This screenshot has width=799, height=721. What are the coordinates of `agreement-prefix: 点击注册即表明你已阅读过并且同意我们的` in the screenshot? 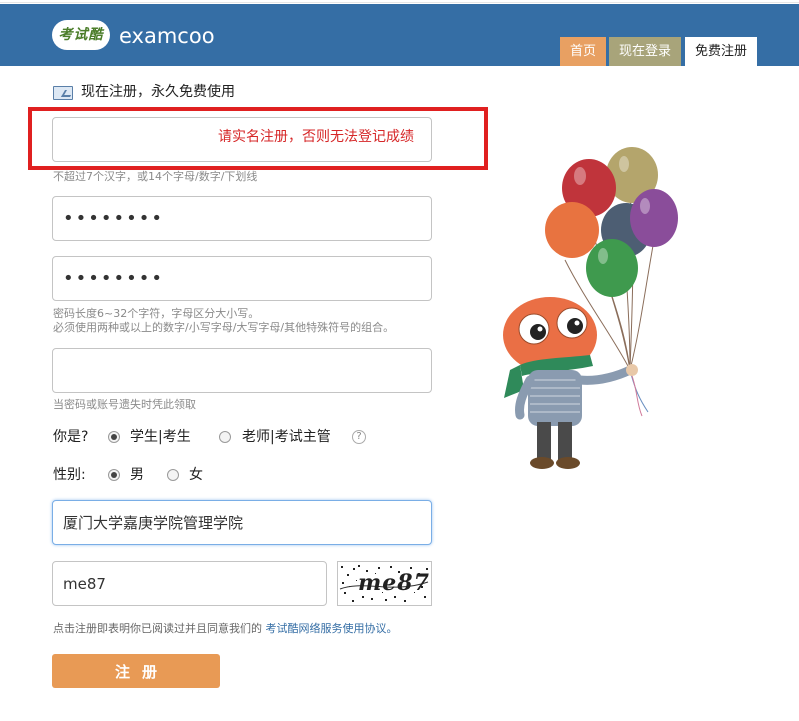 It's located at (157, 628).